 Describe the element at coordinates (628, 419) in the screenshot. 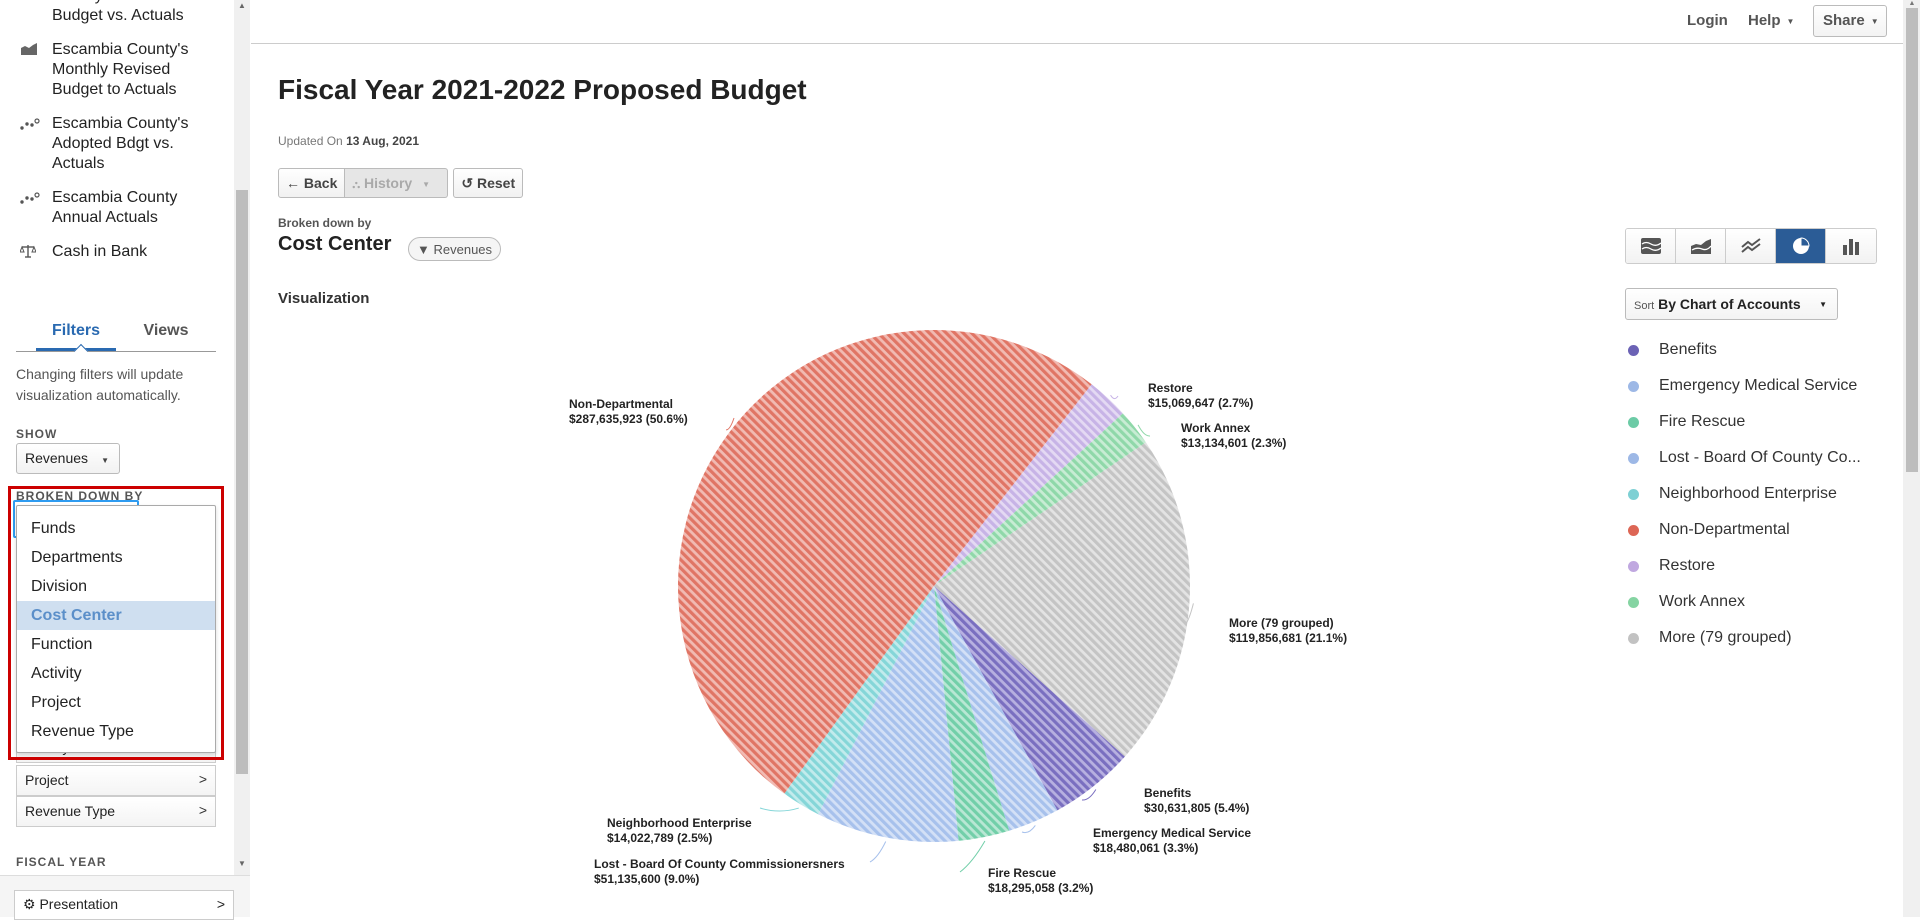

I see `slice-label-value: $287,635,923 (50.6%)` at that location.